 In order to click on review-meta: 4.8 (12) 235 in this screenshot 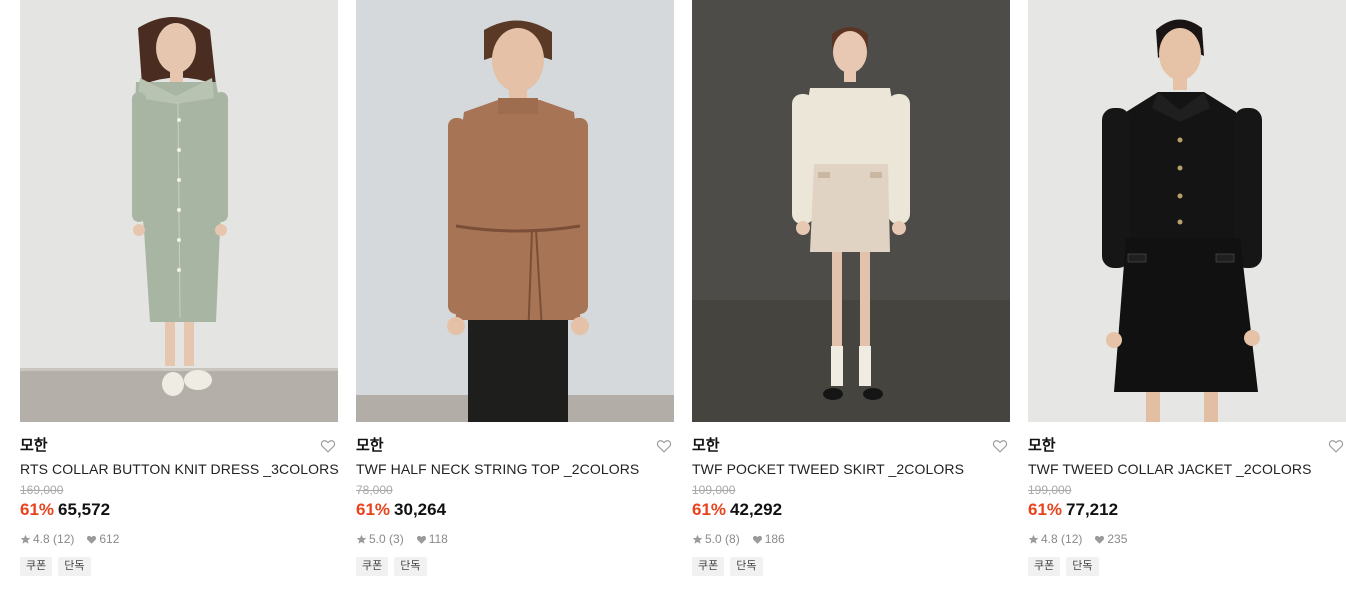, I will do `click(1187, 539)`.